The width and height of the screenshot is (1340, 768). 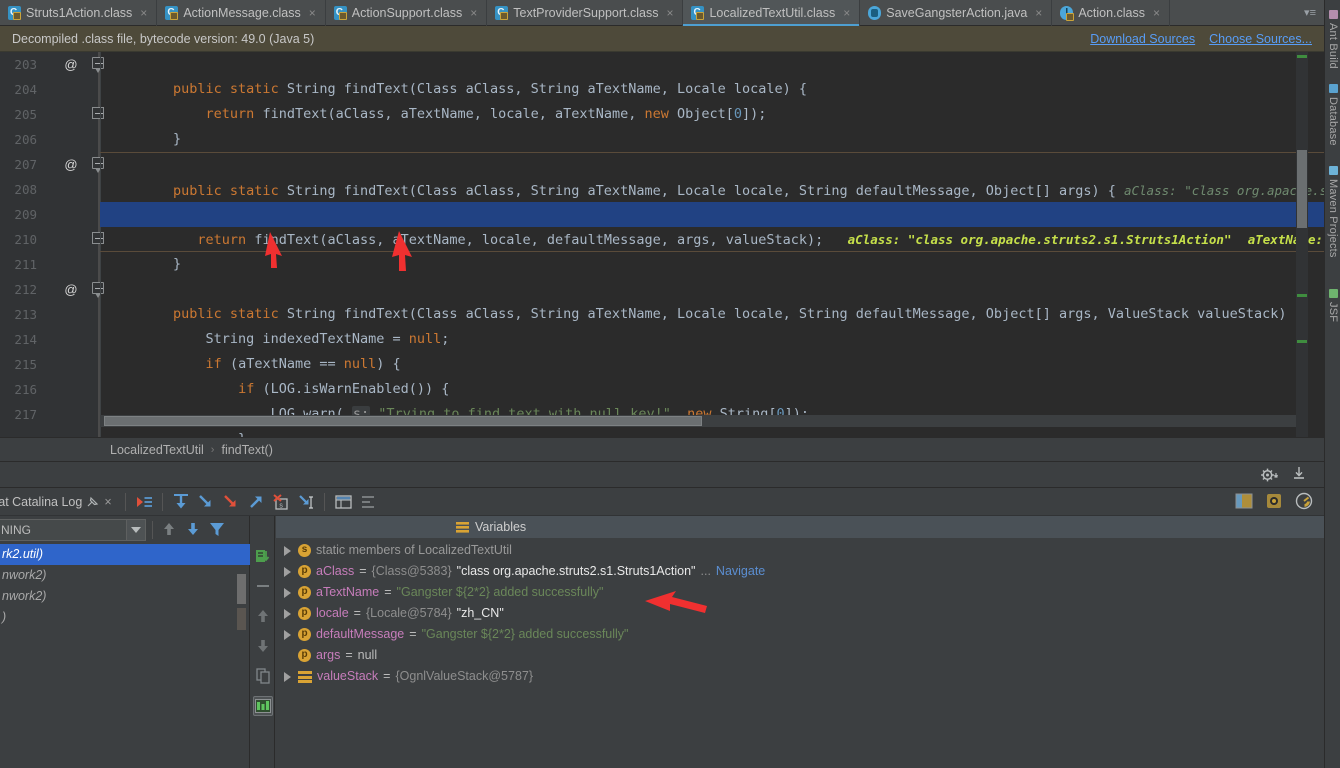 What do you see at coordinates (800, 613) in the screenshot?
I see `variable-row-locale: locale = {Locale@5784} "zh_CN"` at bounding box center [800, 613].